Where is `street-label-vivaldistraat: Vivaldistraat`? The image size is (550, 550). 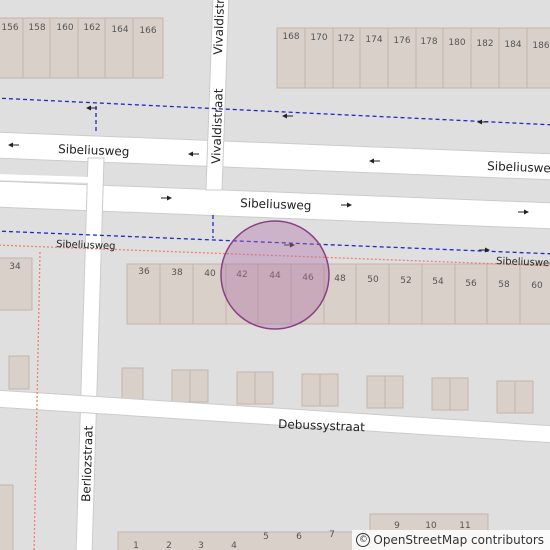 street-label-vivaldistraat: Vivaldistraat is located at coordinates (217, 126).